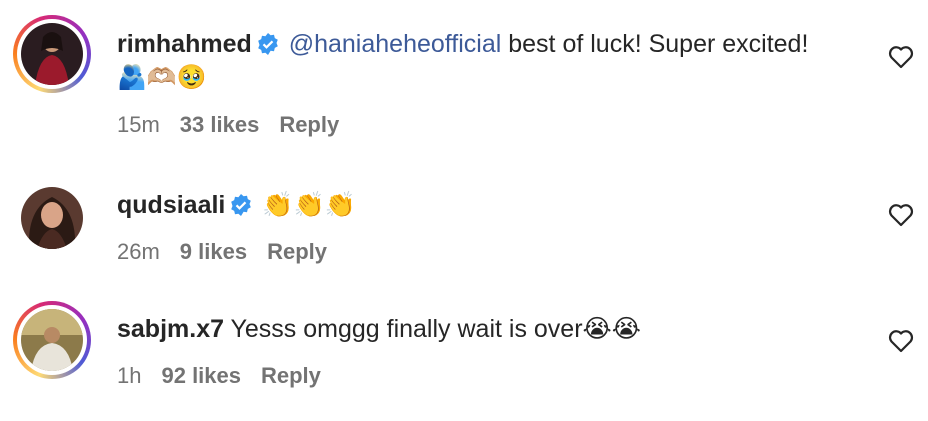 This screenshot has width=928, height=421. Describe the element at coordinates (138, 251) in the screenshot. I see `comment-time: 26m` at that location.